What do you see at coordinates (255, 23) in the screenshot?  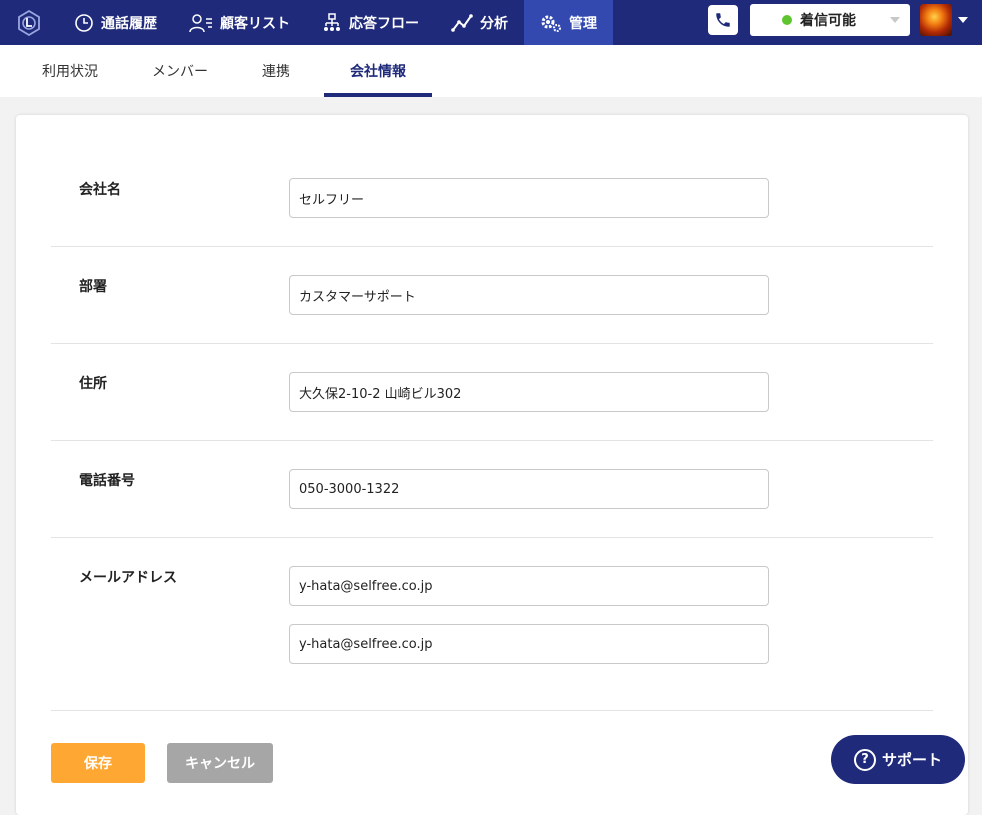 I see `nav-item-label: 顧客リスト` at bounding box center [255, 23].